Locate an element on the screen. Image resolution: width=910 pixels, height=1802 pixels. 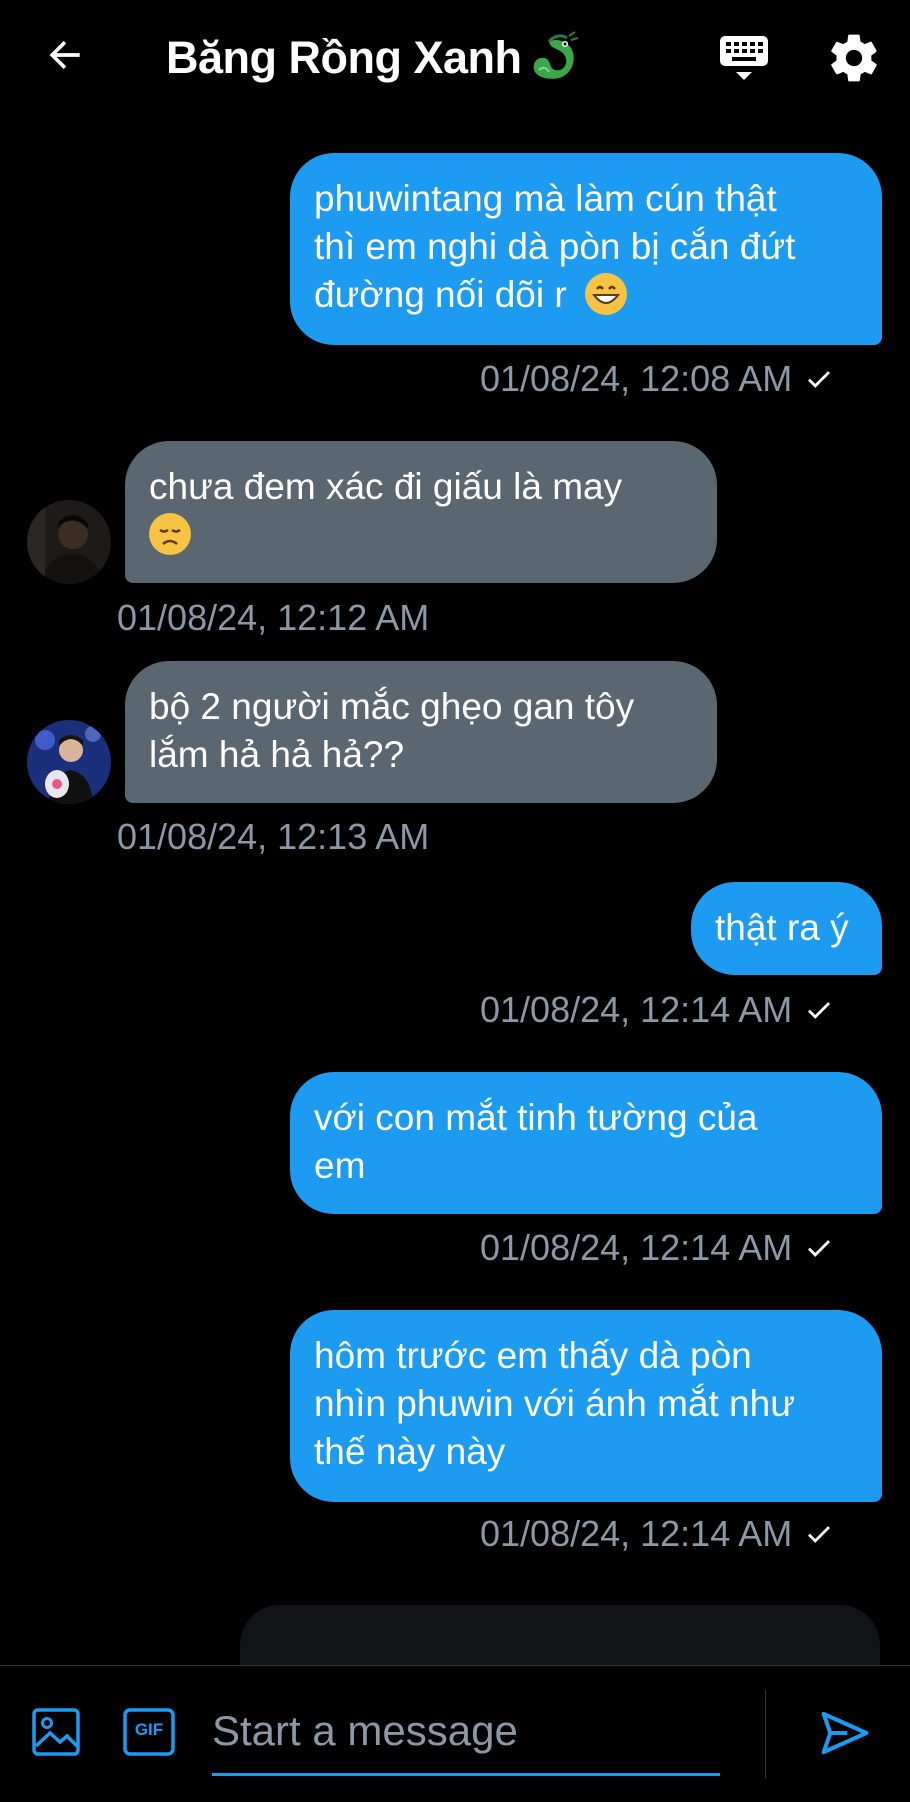
conversation-header: Băng Rồng Xanh is located at coordinates (455, 60).